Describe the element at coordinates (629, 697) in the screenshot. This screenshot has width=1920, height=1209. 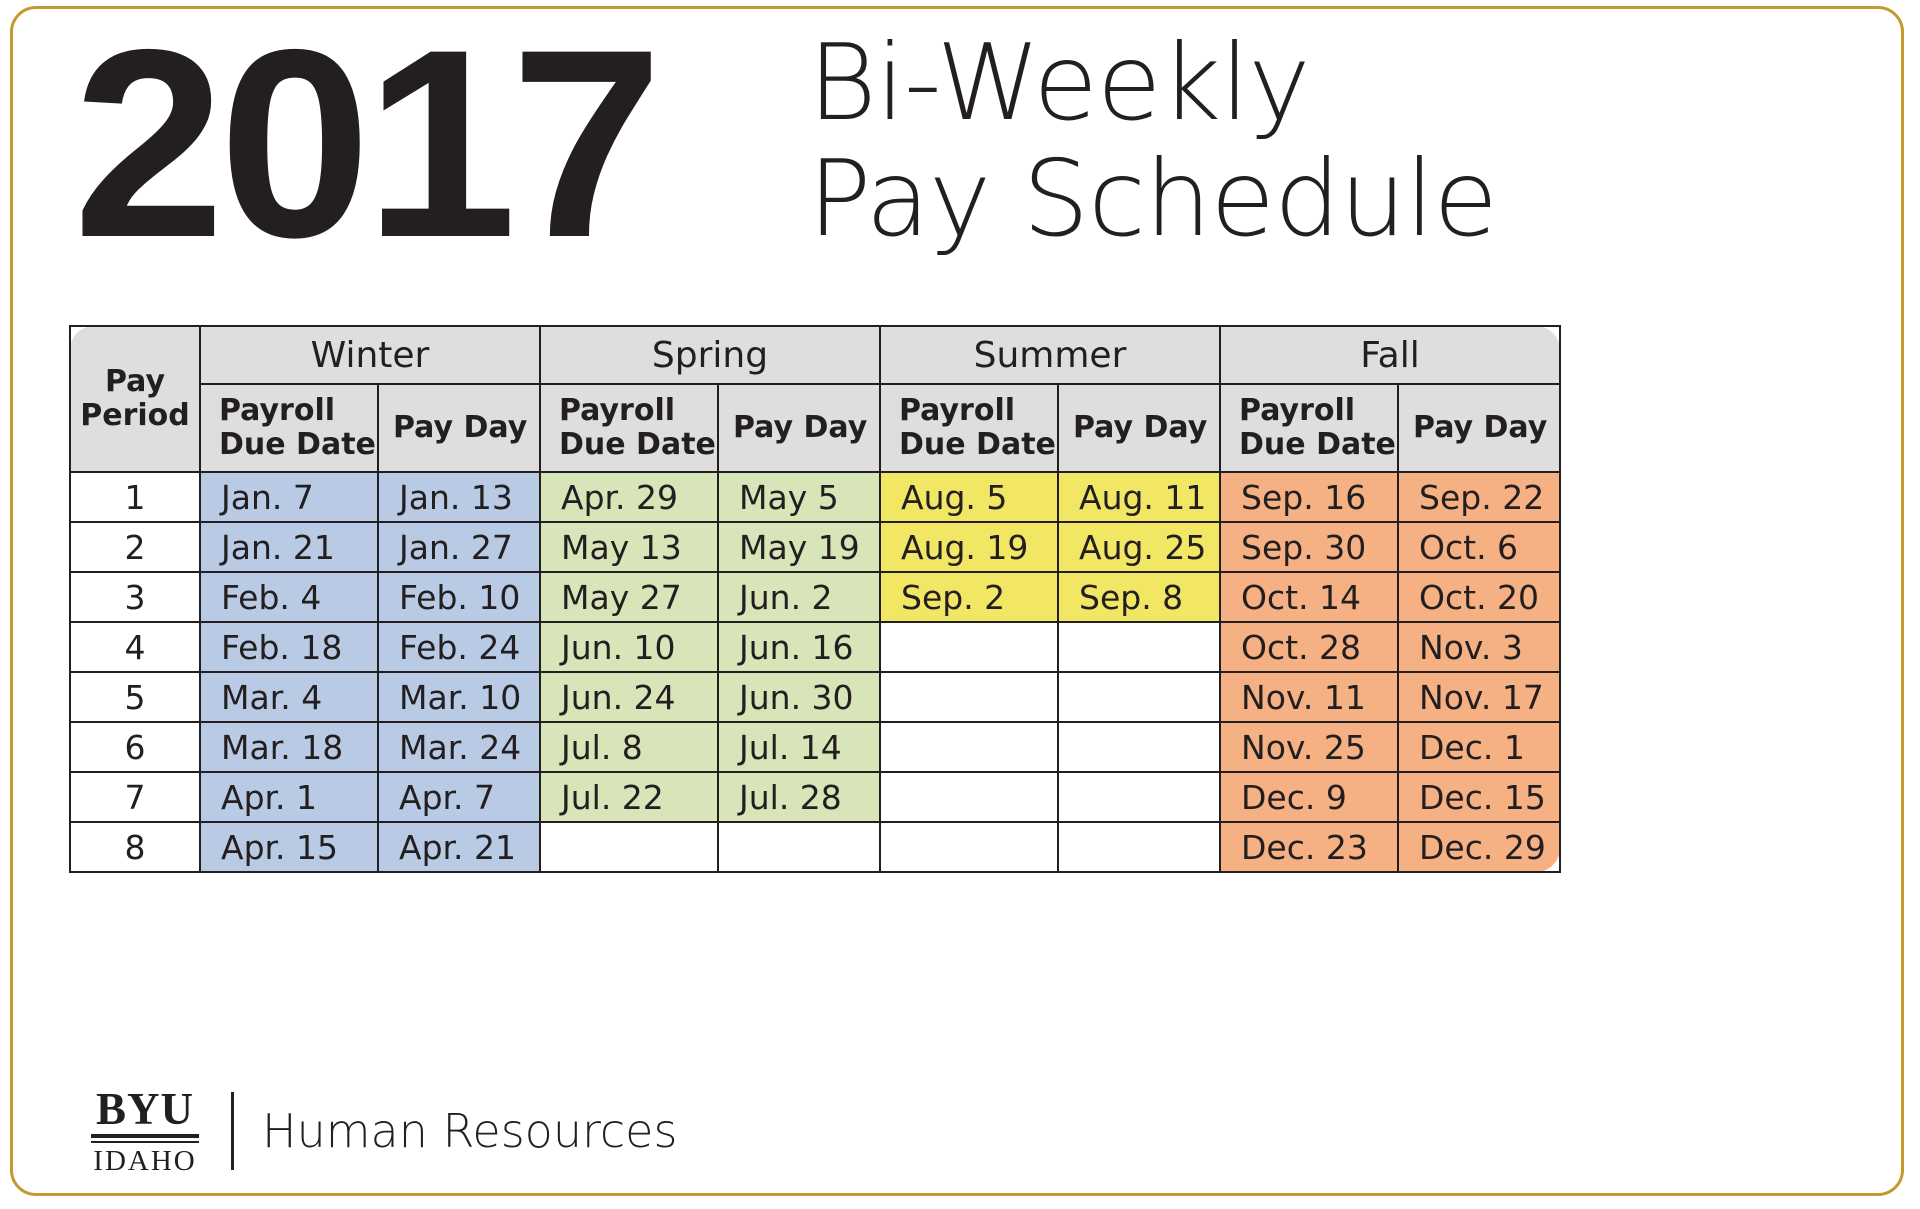
I see `spring-due-date-cell: Jun. 24` at that location.